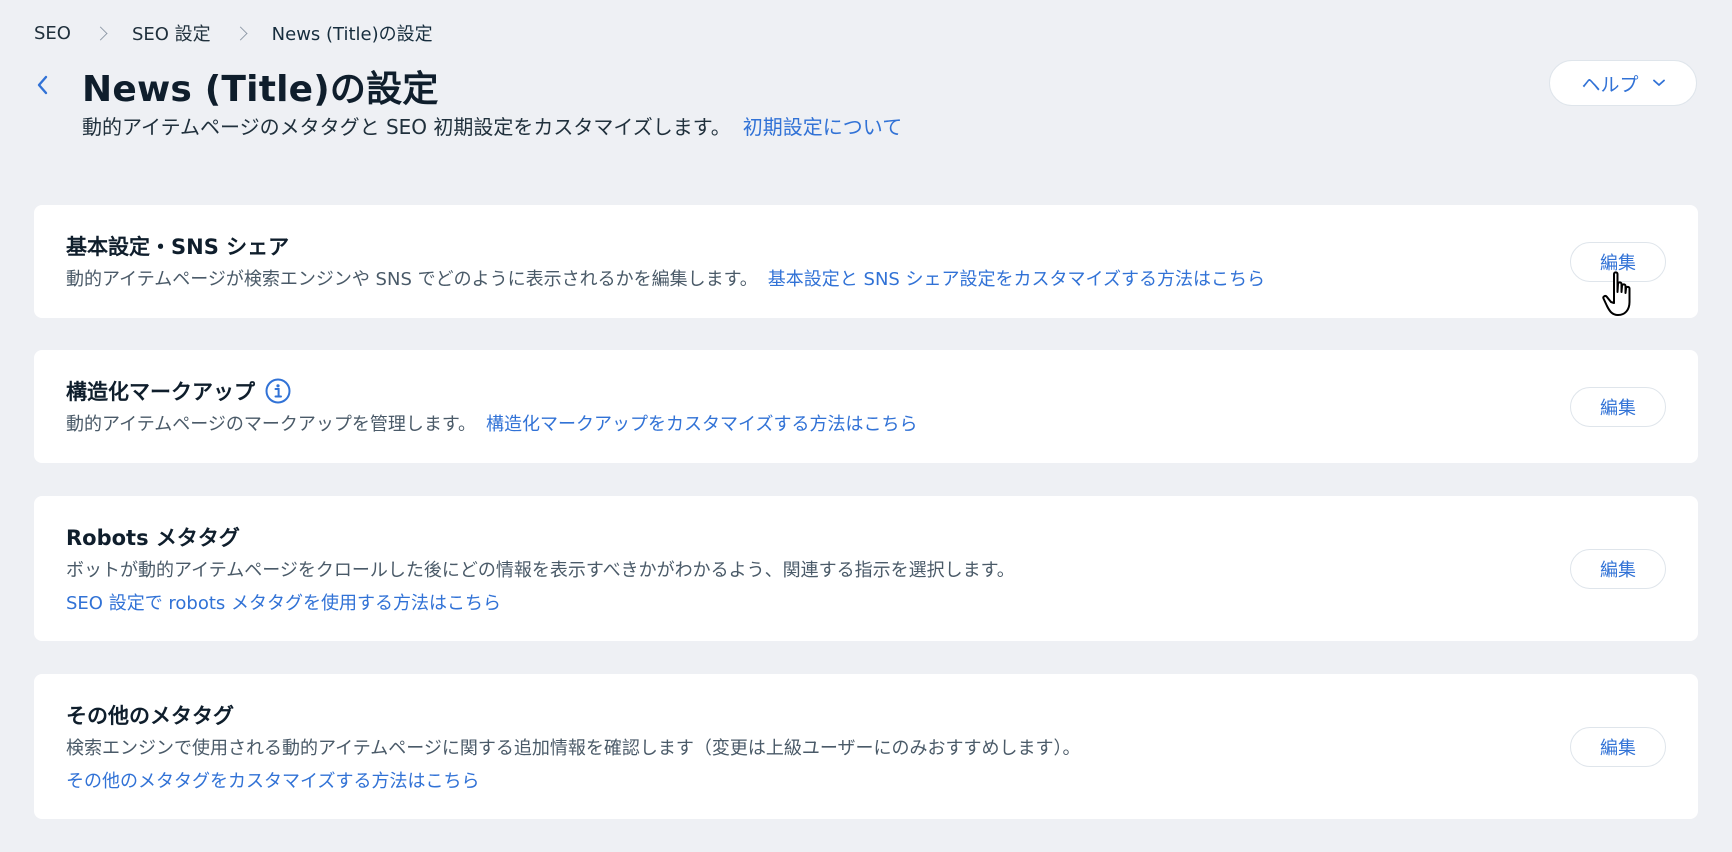 The height and width of the screenshot is (852, 1732). What do you see at coordinates (52, 33) in the screenshot?
I see `breadcrumb-item-seo: SEO` at bounding box center [52, 33].